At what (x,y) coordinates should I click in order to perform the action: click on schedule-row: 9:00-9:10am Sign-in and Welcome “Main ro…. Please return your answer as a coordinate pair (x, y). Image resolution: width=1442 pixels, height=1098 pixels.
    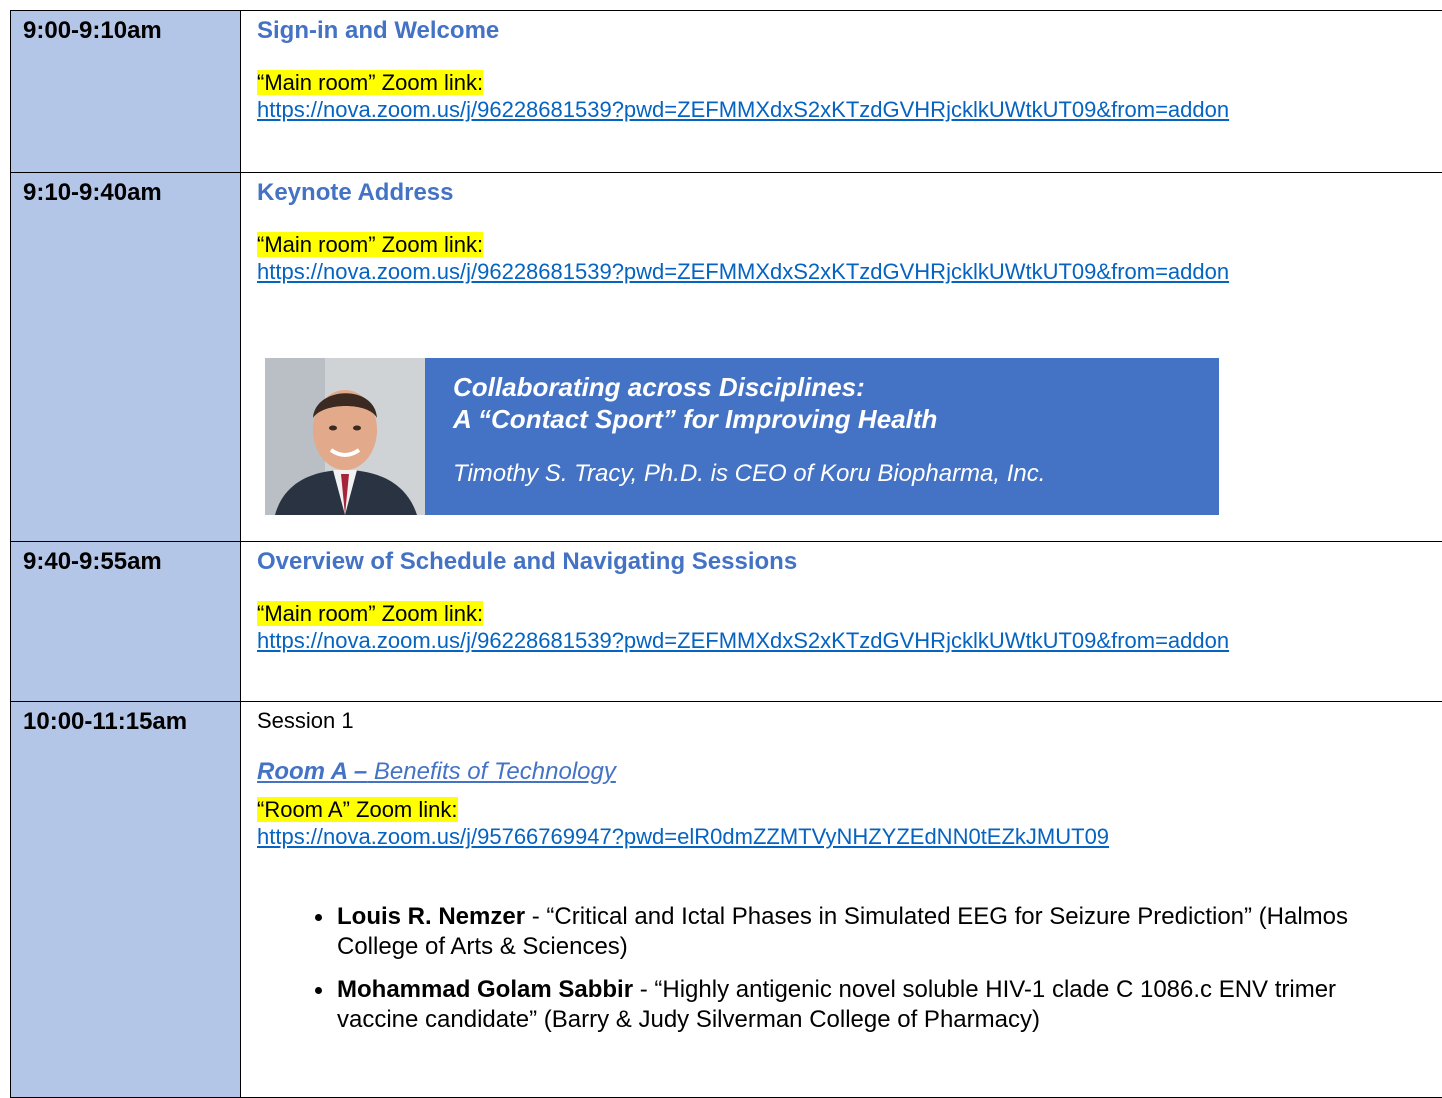
    Looking at the image, I should click on (726, 92).